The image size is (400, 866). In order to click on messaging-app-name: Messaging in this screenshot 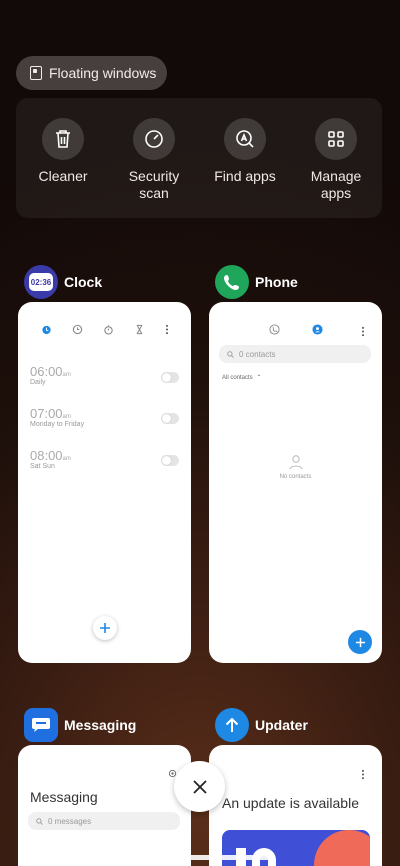, I will do `click(100, 725)`.